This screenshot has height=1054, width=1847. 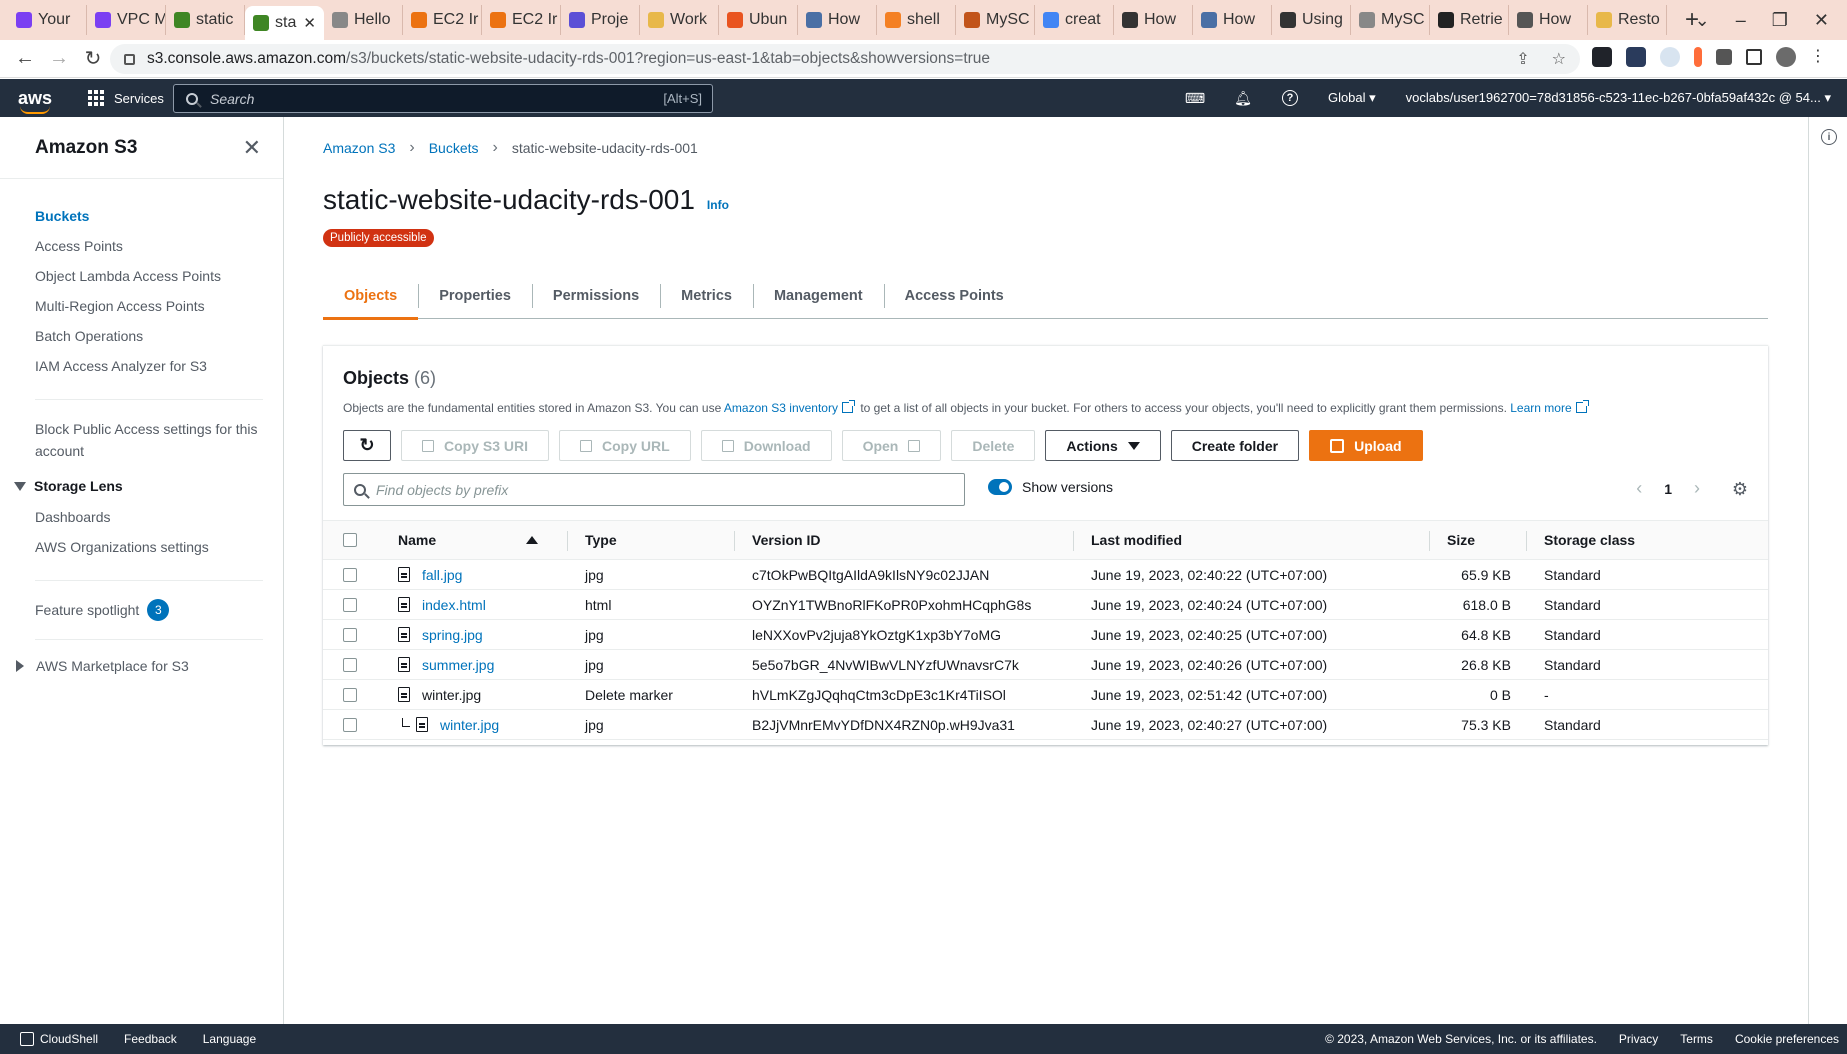 I want to click on col-header-size: Size, so click(x=1474, y=540).